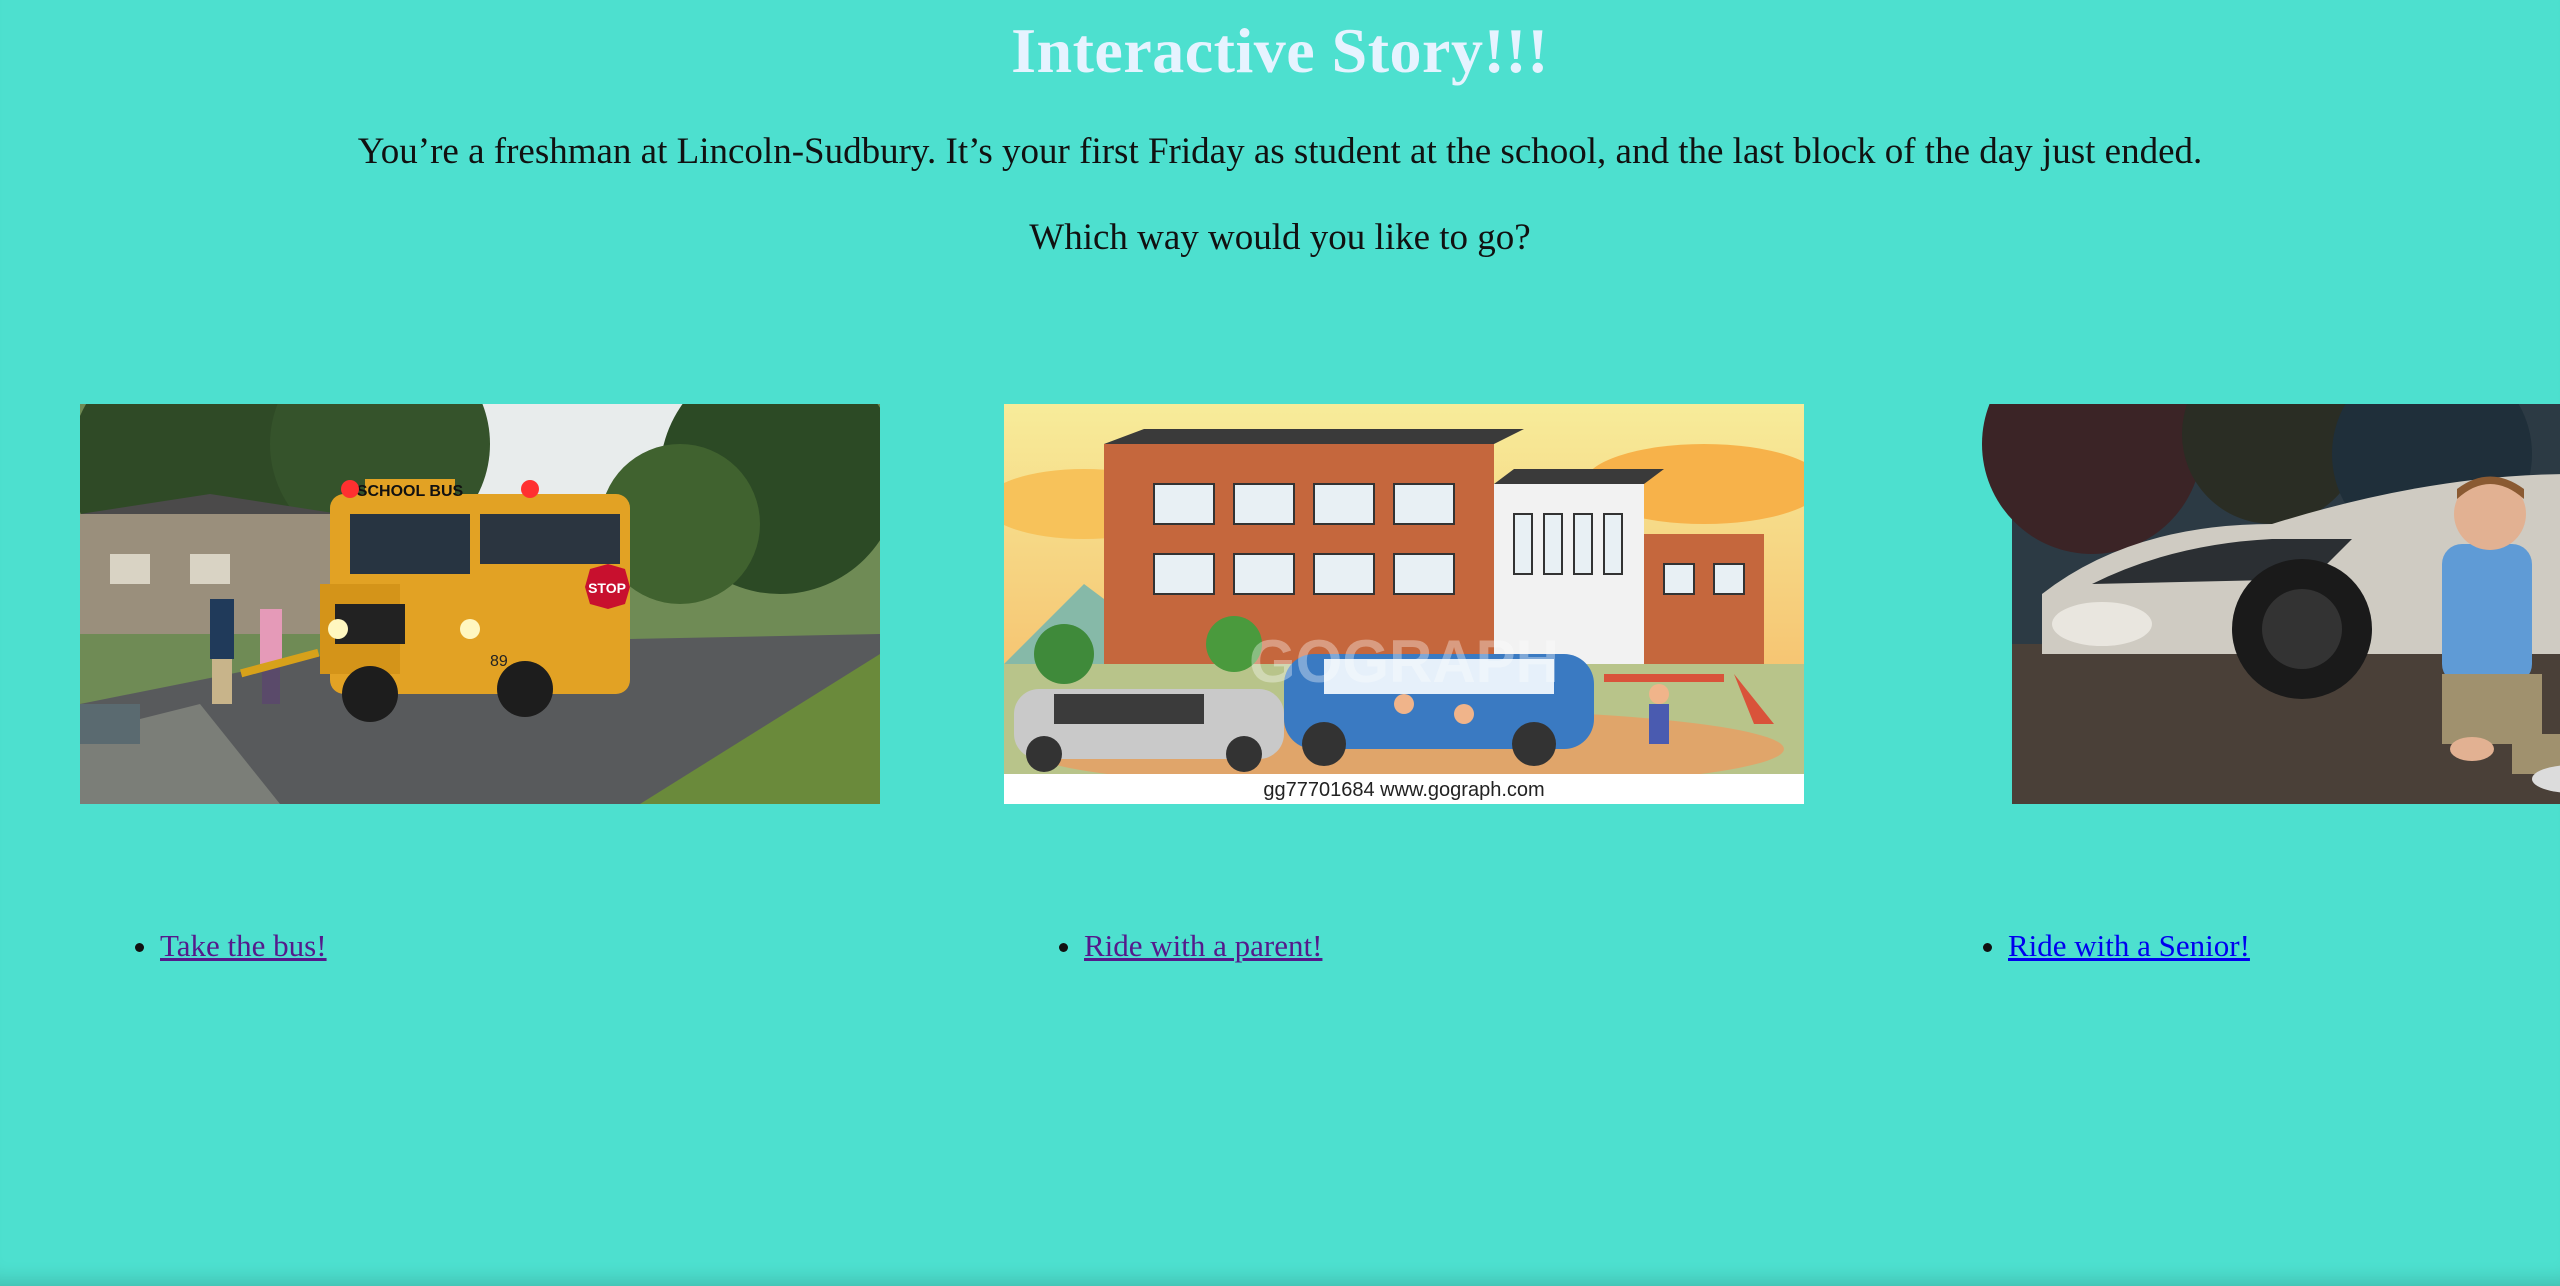 Image resolution: width=2560 pixels, height=1286 pixels. I want to click on bus-number-text: 89, so click(499, 661).